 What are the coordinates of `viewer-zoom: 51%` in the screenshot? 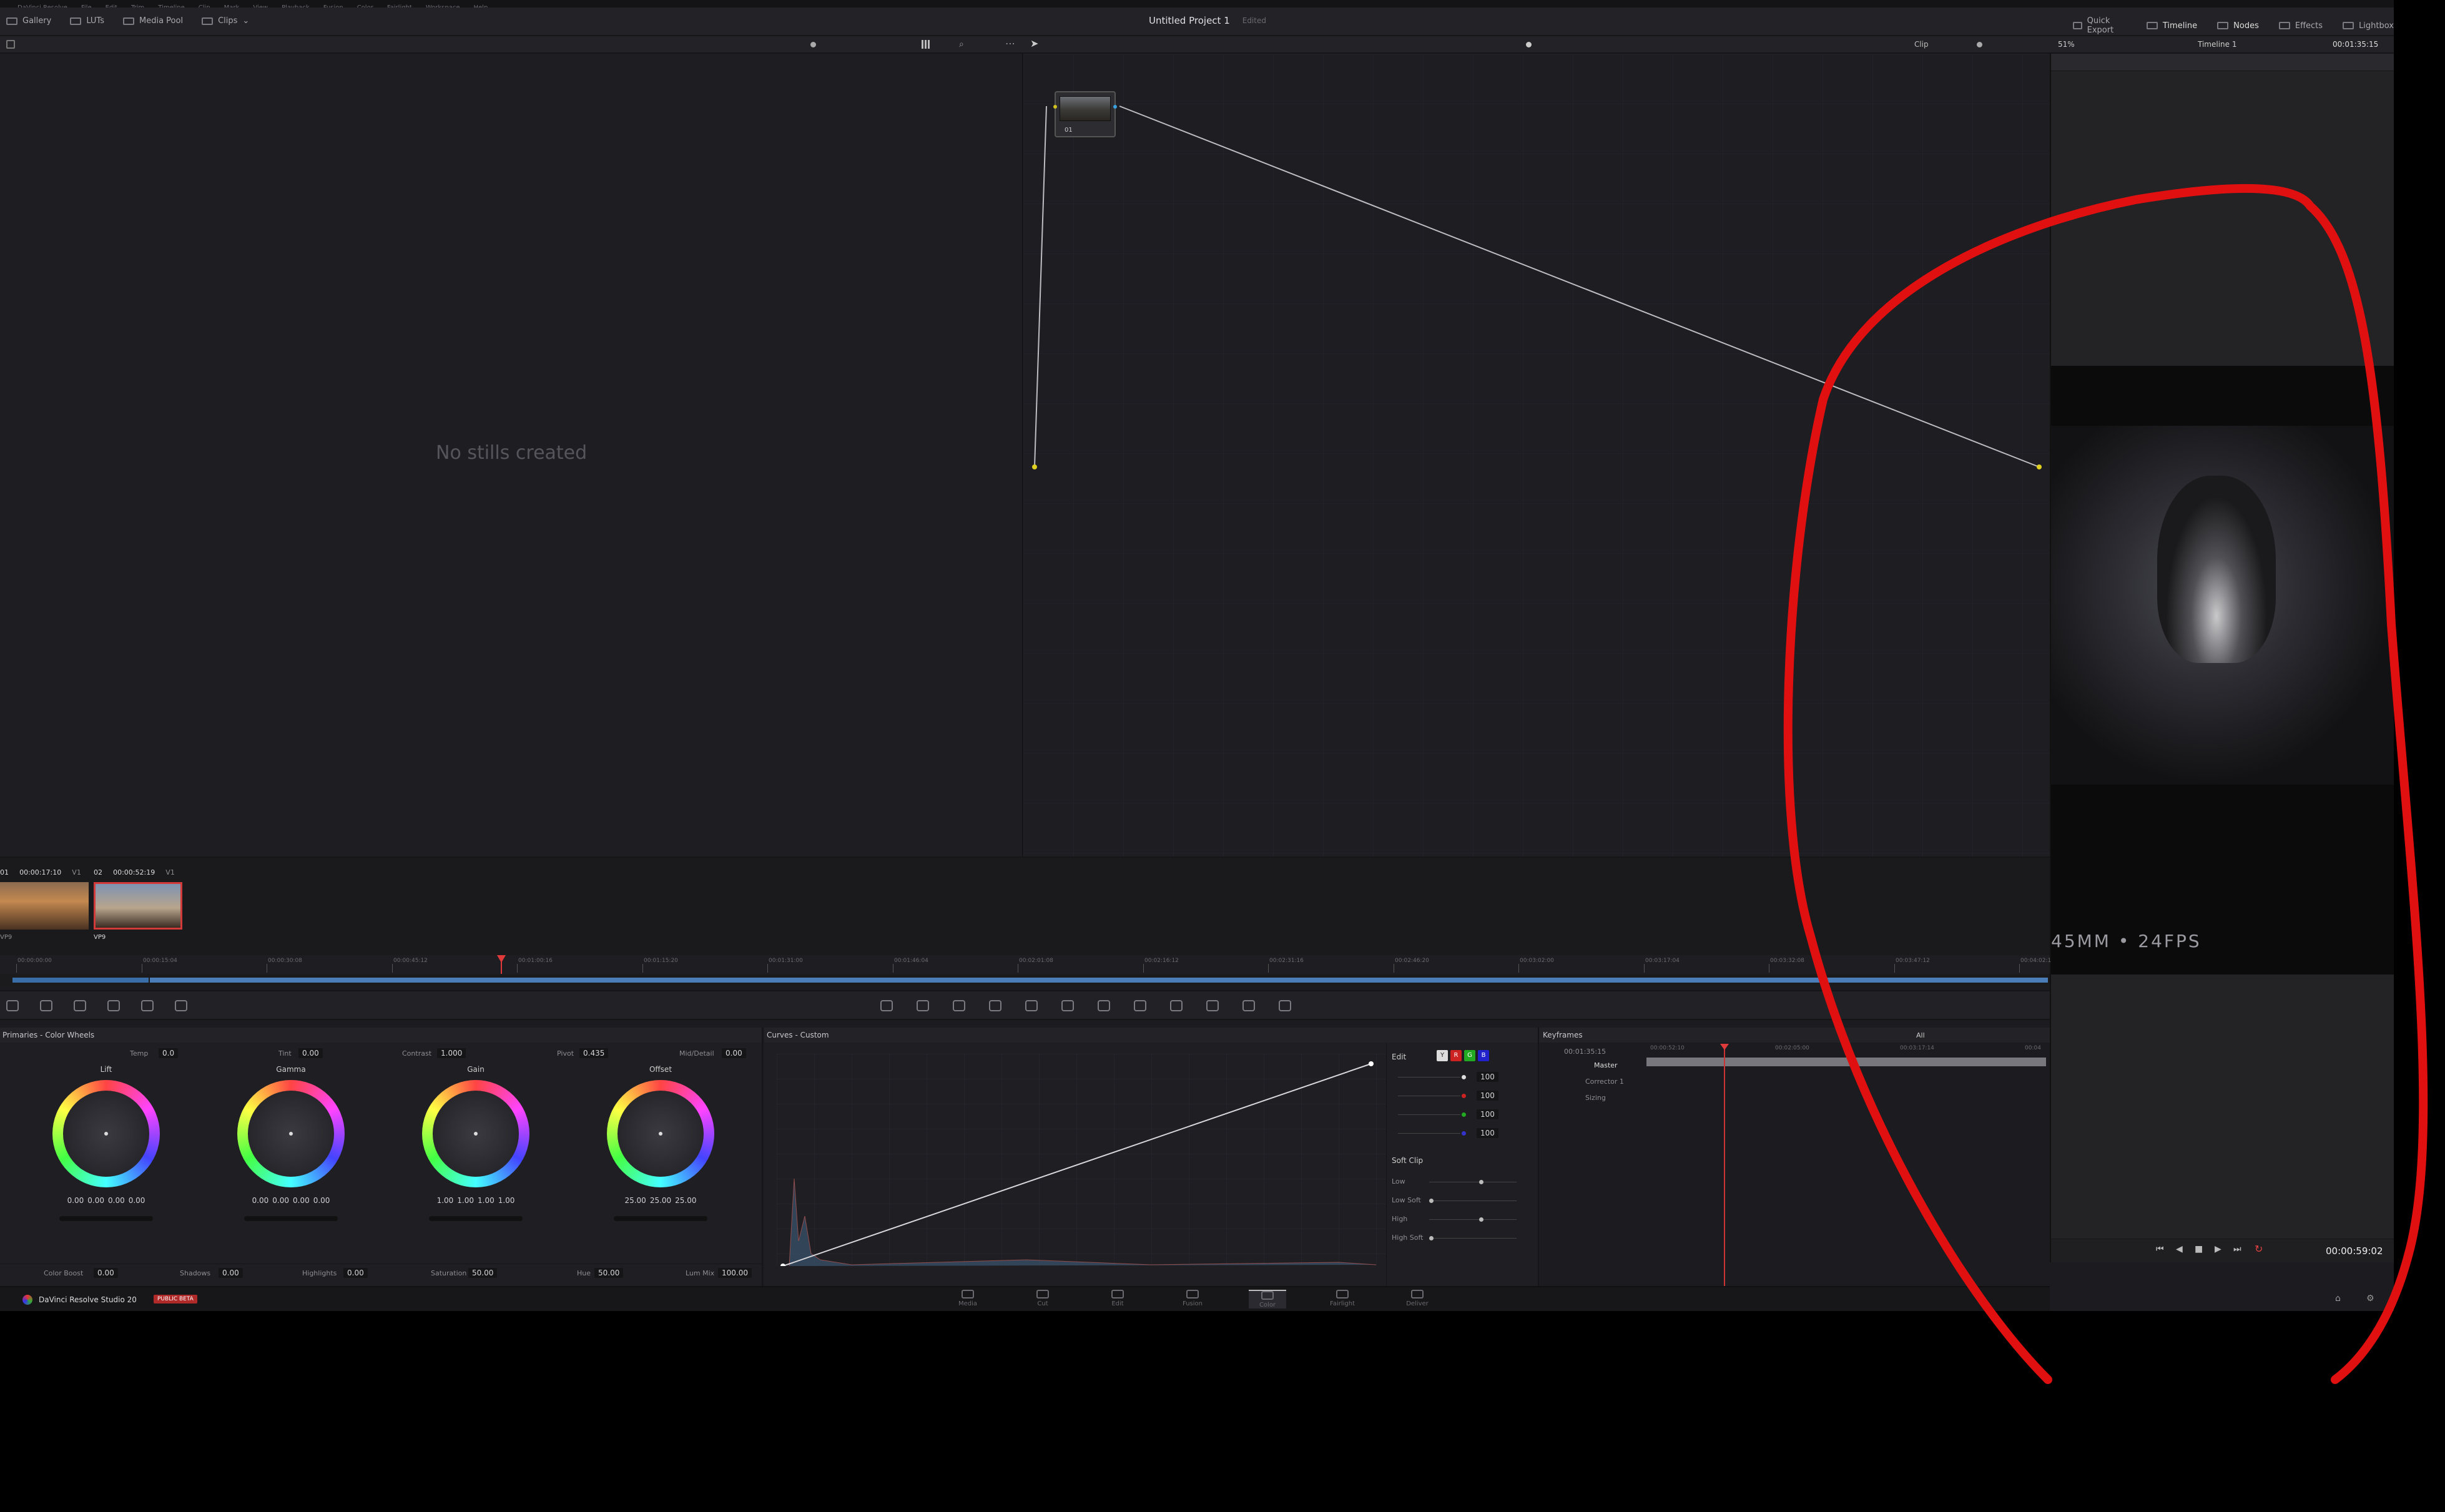 It's located at (2066, 44).